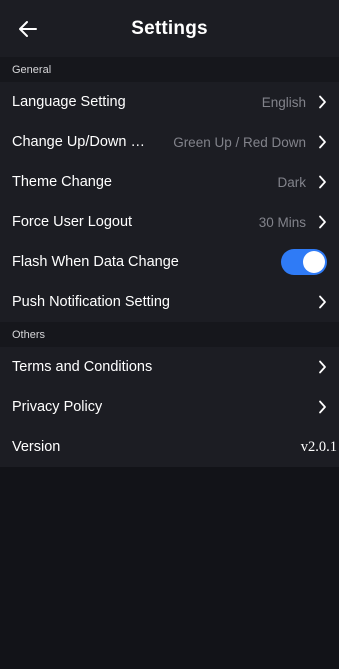 This screenshot has height=669, width=339. Describe the element at coordinates (282, 222) in the screenshot. I see `row-value: 30 Mins` at that location.